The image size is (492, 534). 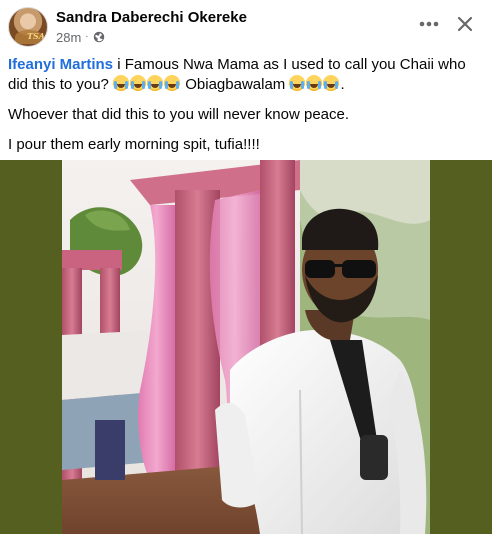 I want to click on post-text-end: ., so click(x=342, y=84).